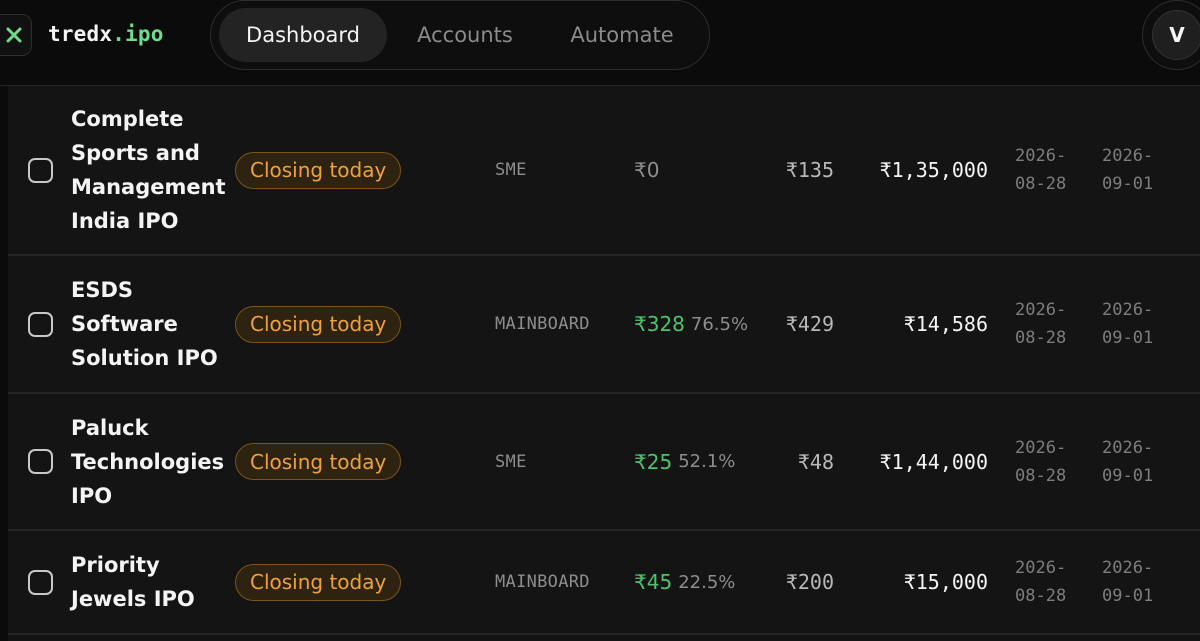 The width and height of the screenshot is (1200, 641). I want to click on tab-automate: Automate, so click(622, 35).